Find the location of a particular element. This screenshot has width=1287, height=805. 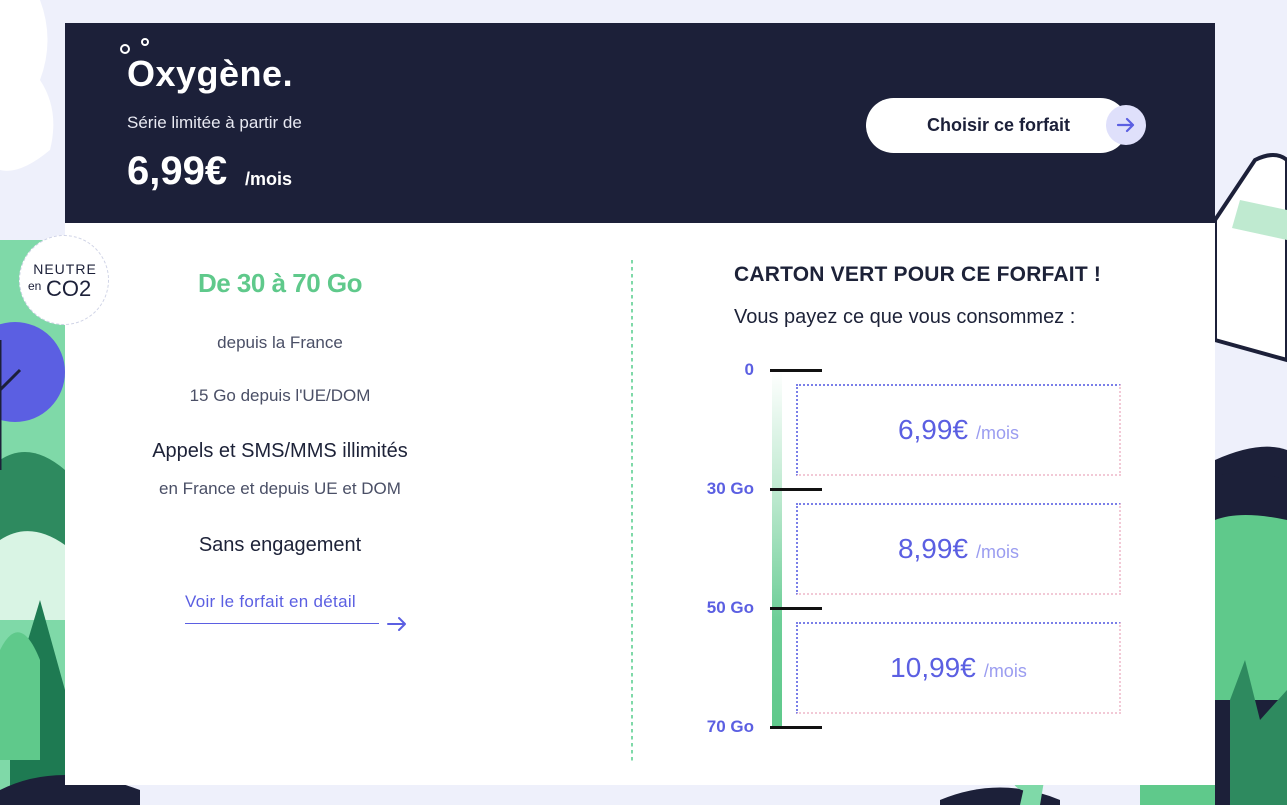

usage-scale-bar is located at coordinates (777, 548).